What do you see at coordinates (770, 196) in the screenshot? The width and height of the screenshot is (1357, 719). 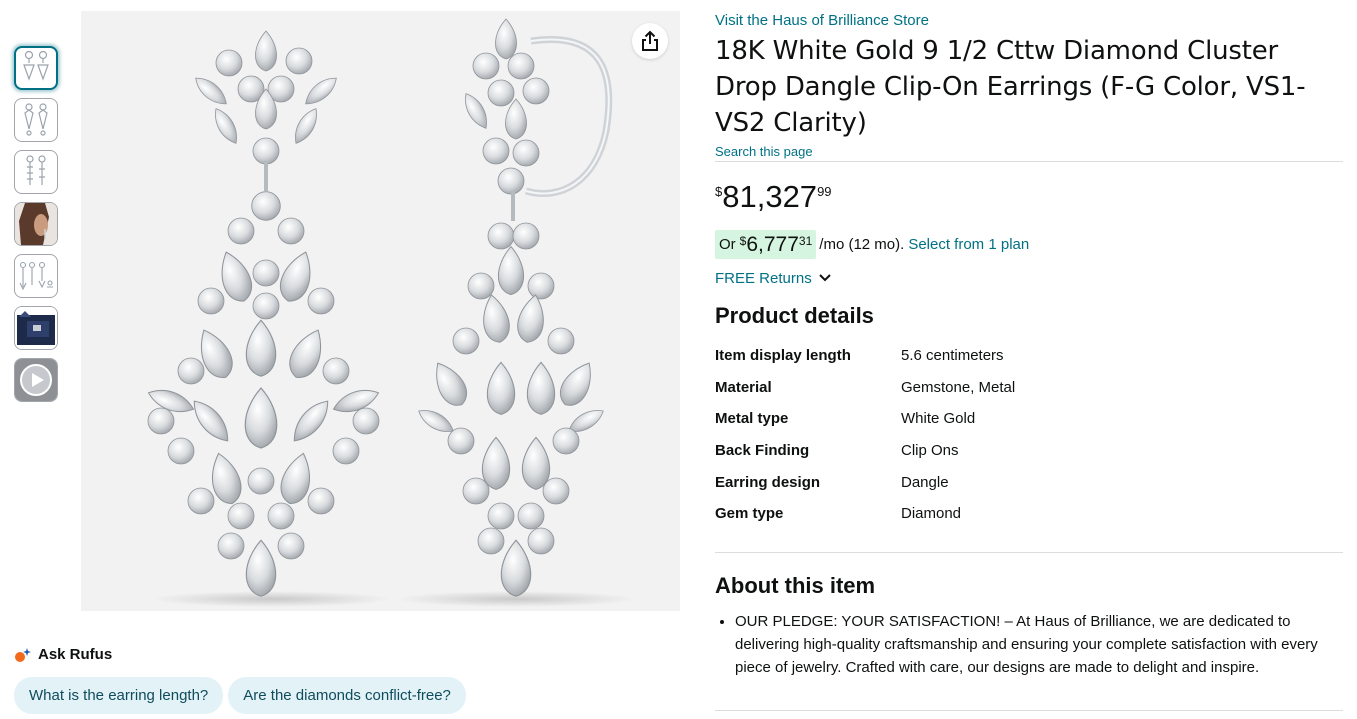 I see `price-whole: 81,327` at bounding box center [770, 196].